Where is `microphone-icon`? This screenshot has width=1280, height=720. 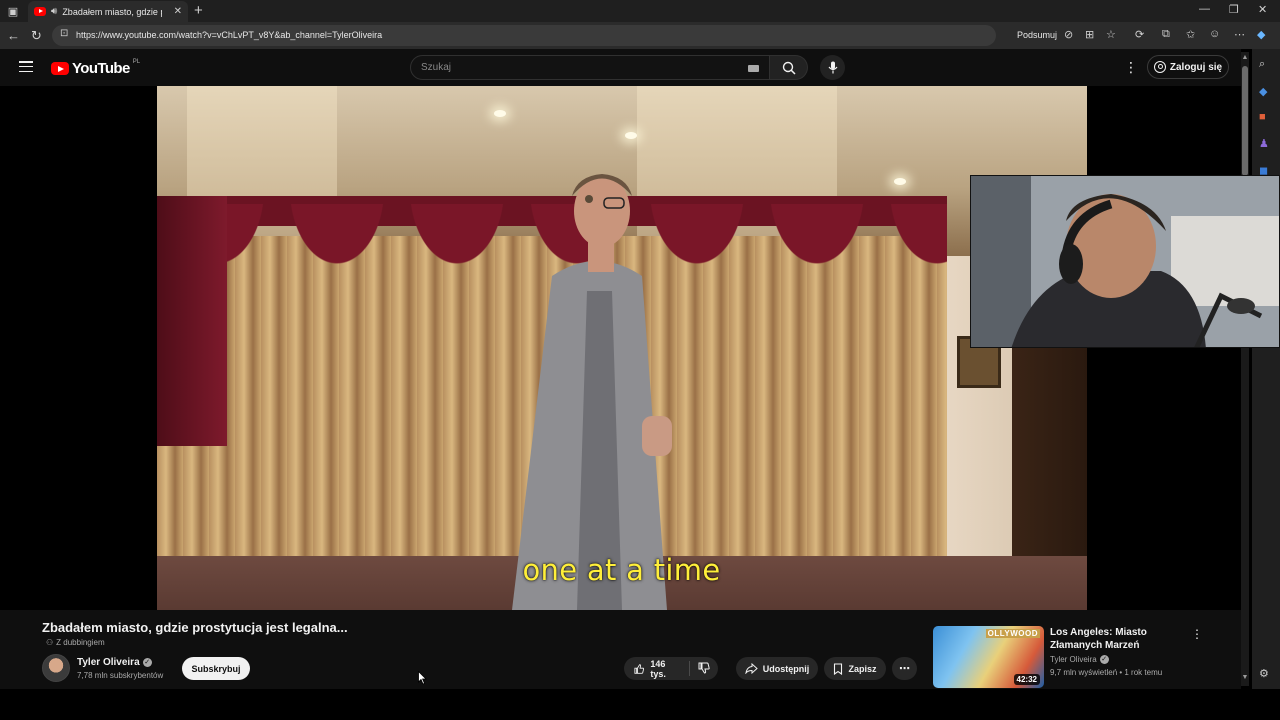 microphone-icon is located at coordinates (832, 67).